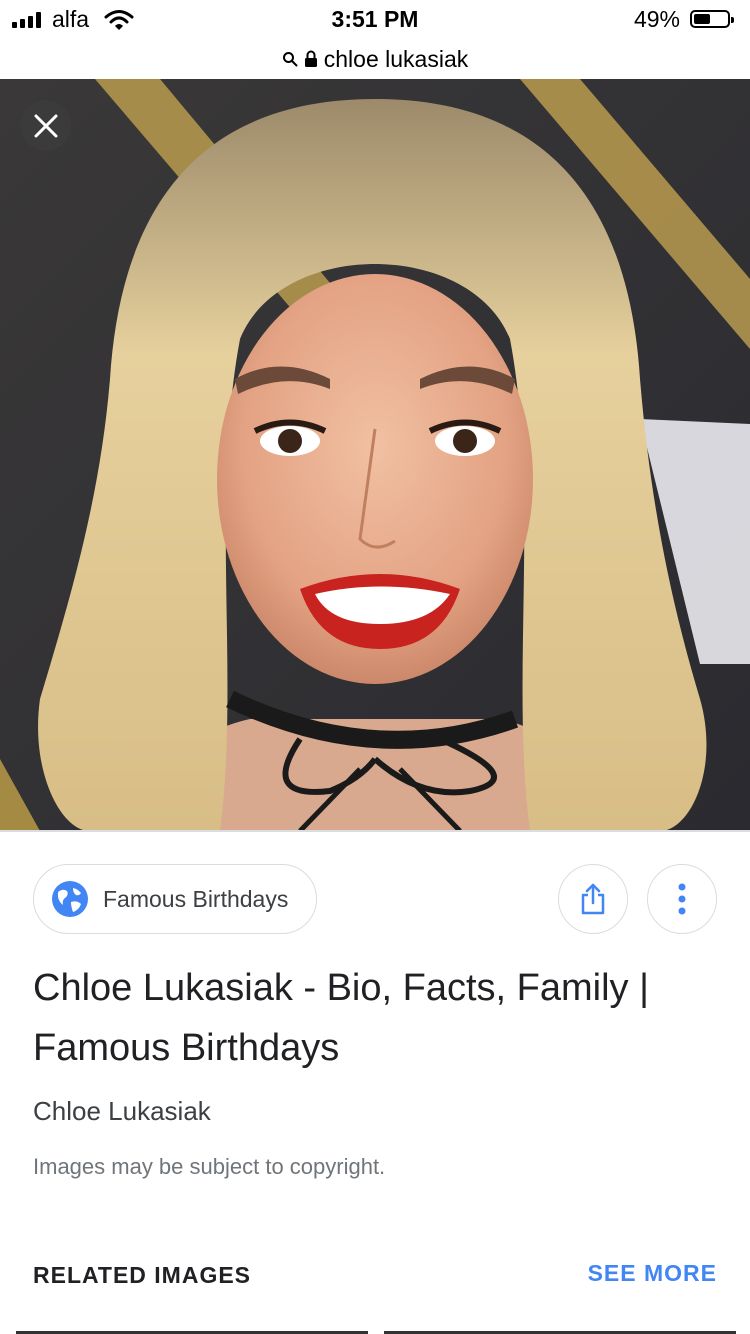  I want to click on close-button, so click(45, 125).